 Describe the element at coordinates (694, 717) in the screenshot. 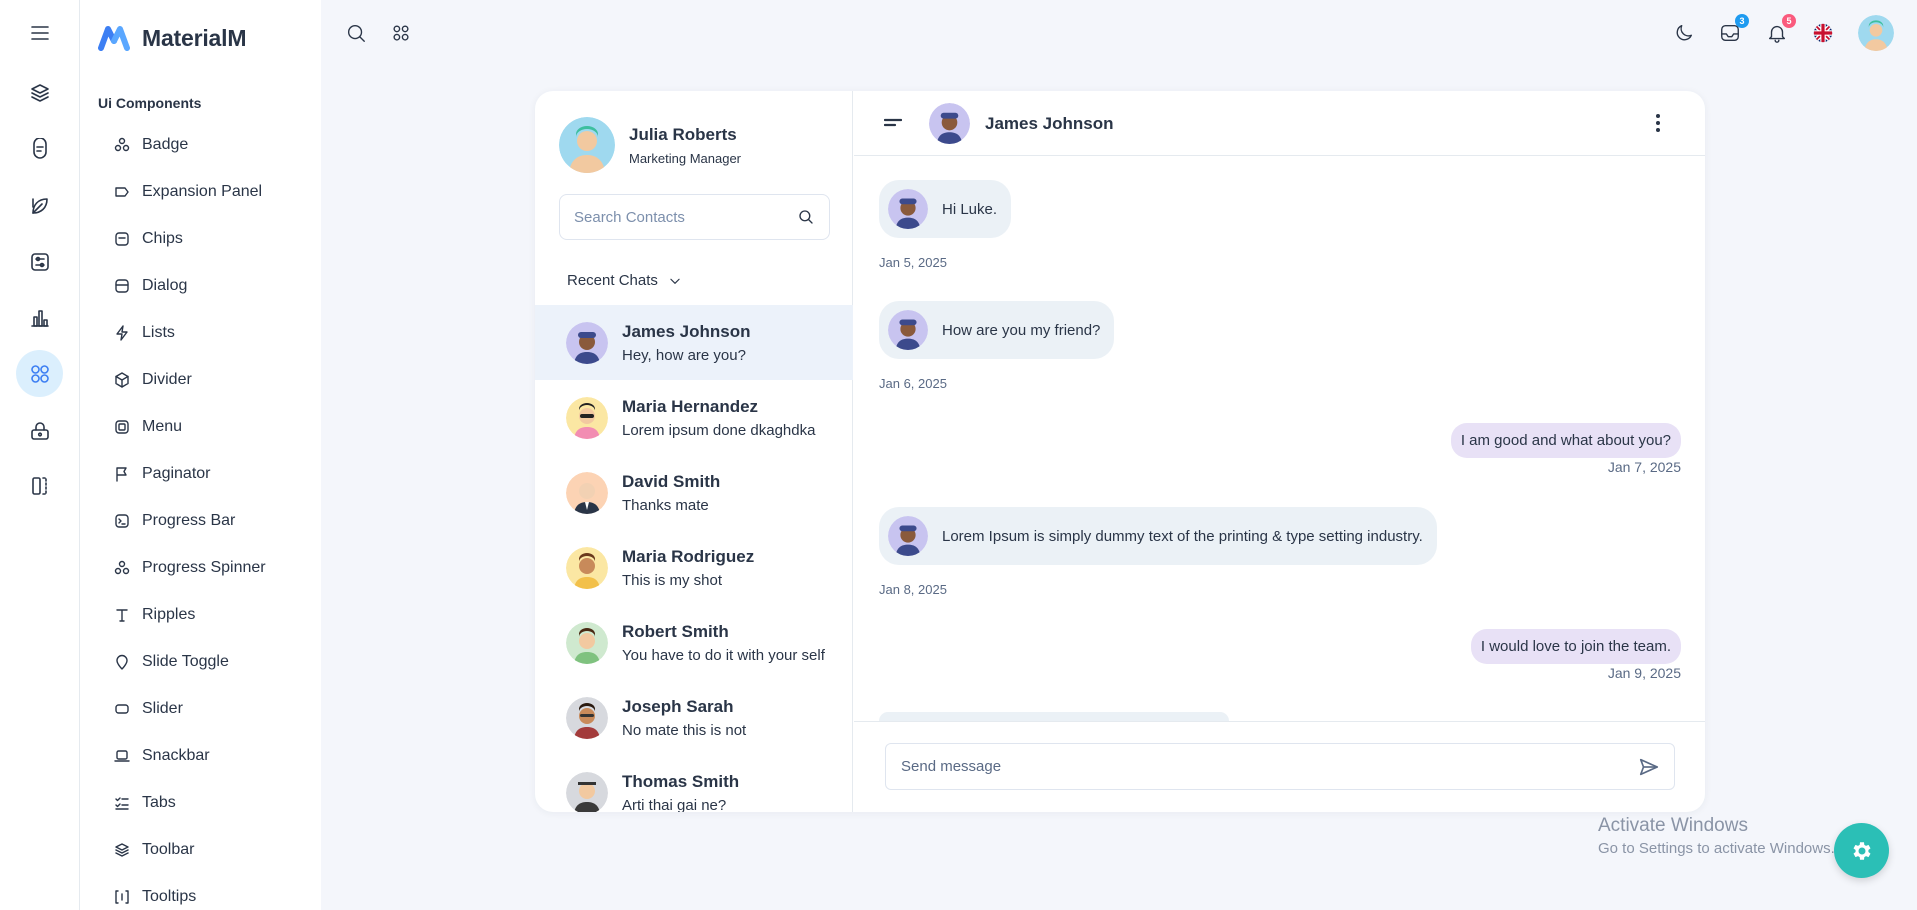

I see `contact-item: Joseph Sarah No mate this is not` at that location.